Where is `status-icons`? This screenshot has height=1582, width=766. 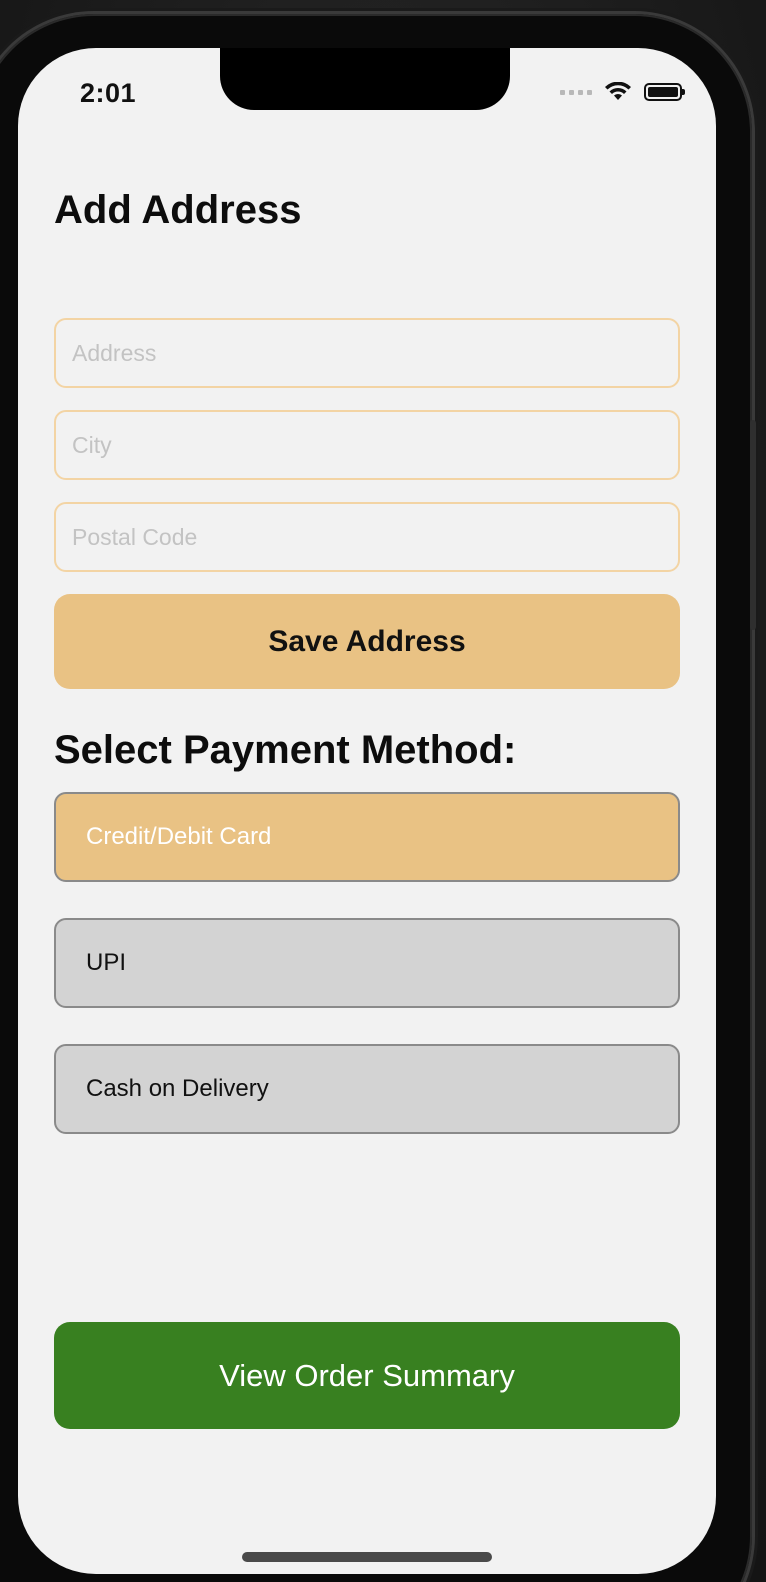 status-icons is located at coordinates (622, 92).